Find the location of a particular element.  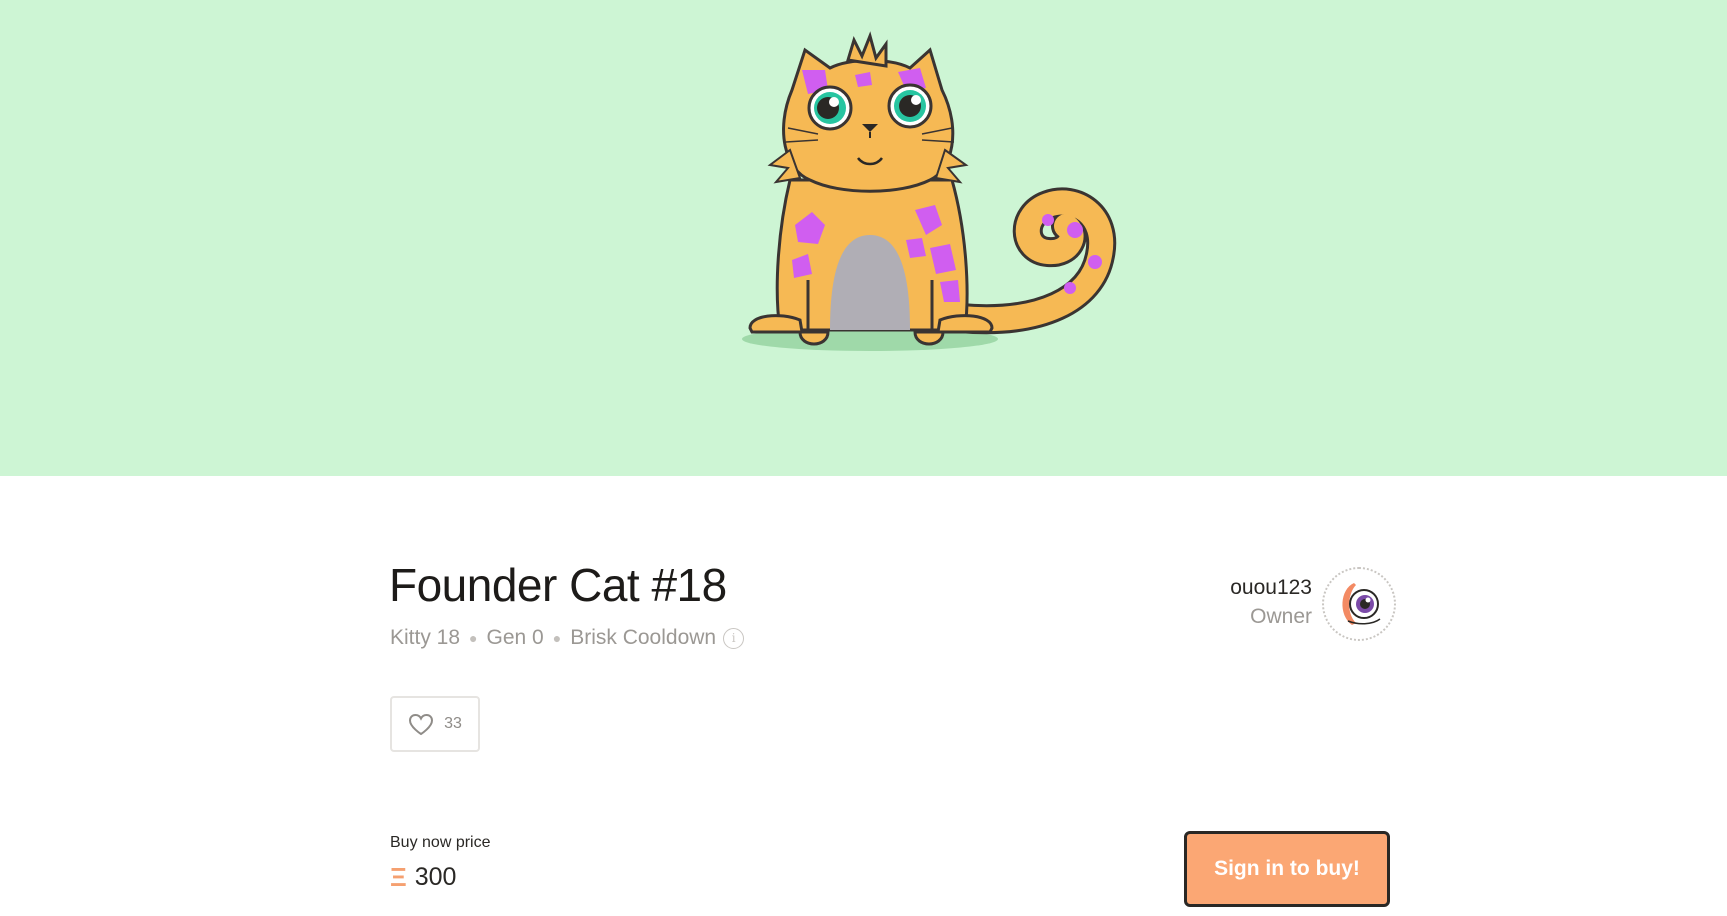

like-count: 33 is located at coordinates (453, 723).